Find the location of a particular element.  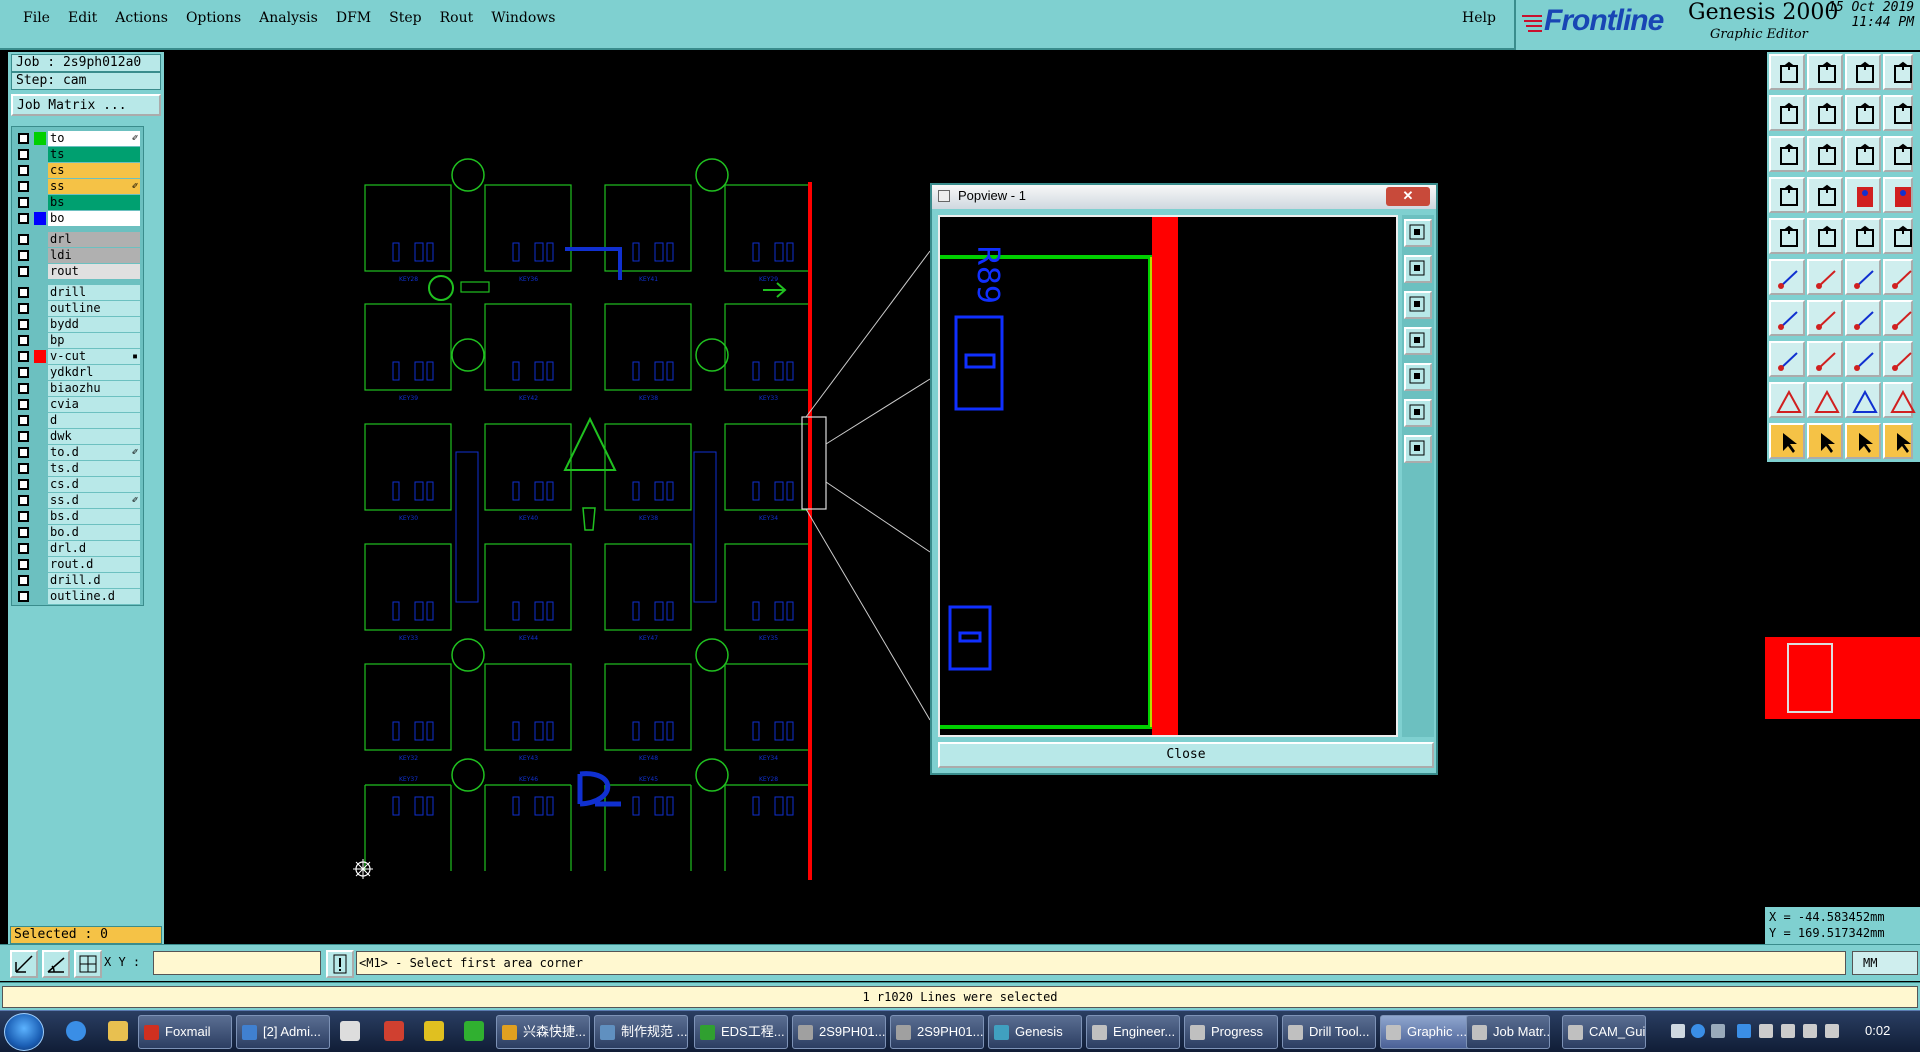

units-selector: MM is located at coordinates (1885, 963).